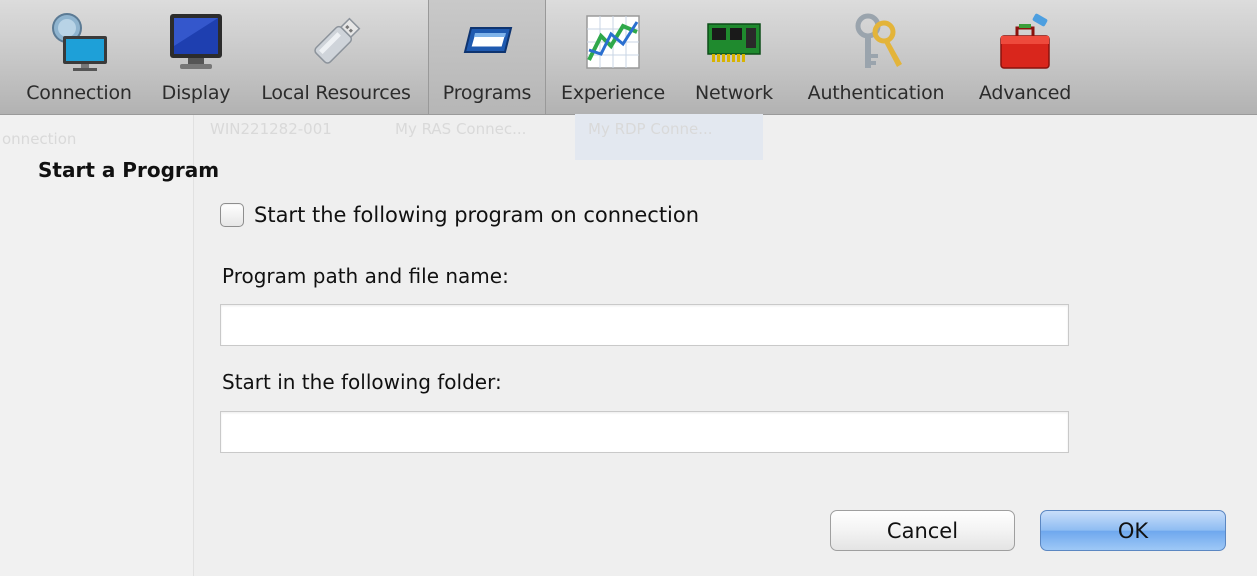 The height and width of the screenshot is (576, 1257). I want to click on chart-icon, so click(613, 42).